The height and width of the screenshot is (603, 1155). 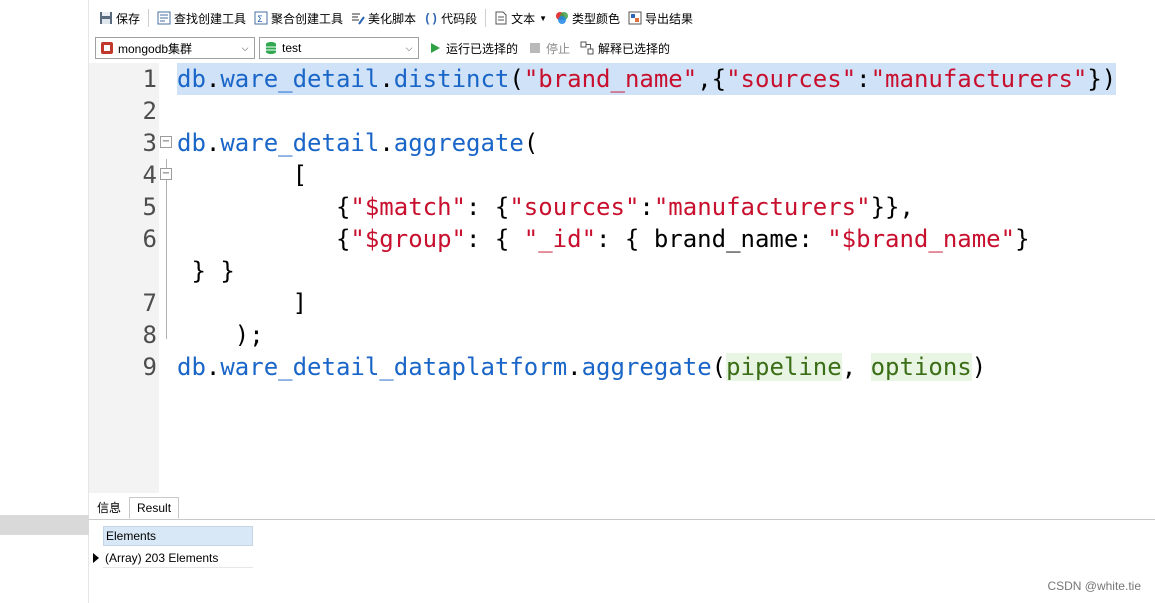 I want to click on code-token: distinct, so click(x=451, y=79).